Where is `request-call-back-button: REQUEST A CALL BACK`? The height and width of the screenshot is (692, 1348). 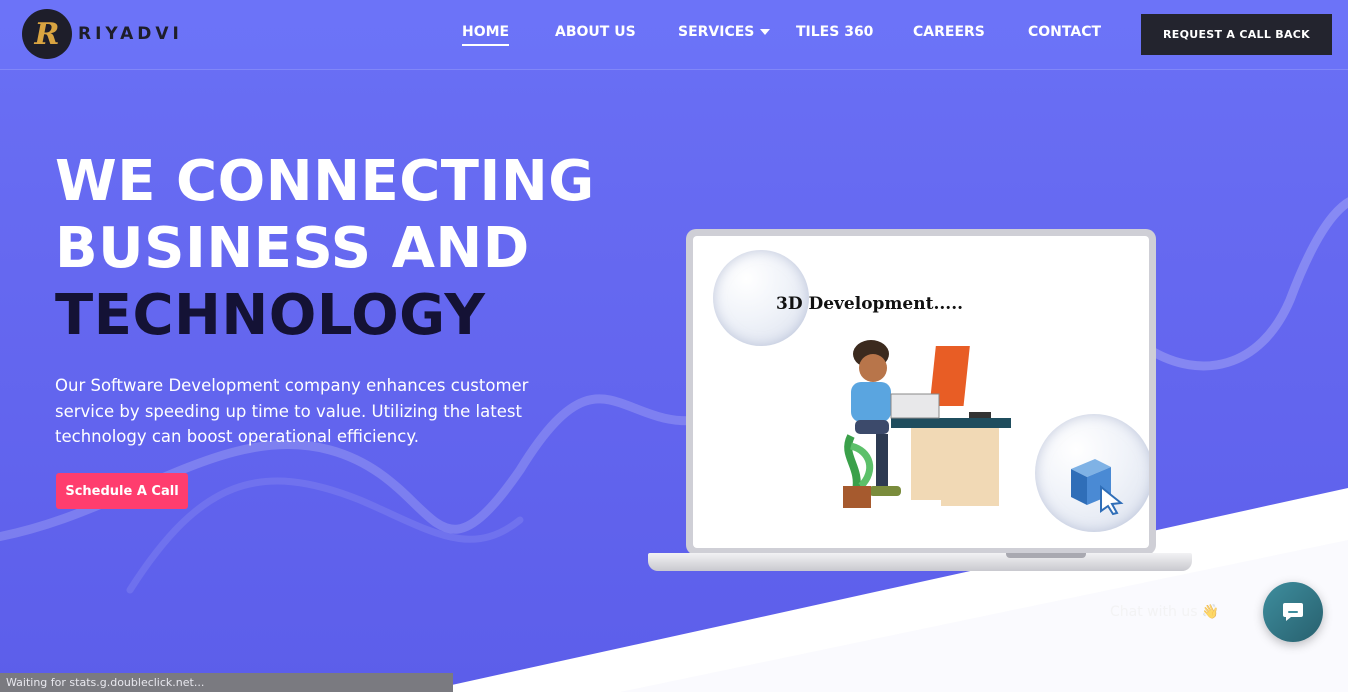 request-call-back-button: REQUEST A CALL BACK is located at coordinates (1236, 34).